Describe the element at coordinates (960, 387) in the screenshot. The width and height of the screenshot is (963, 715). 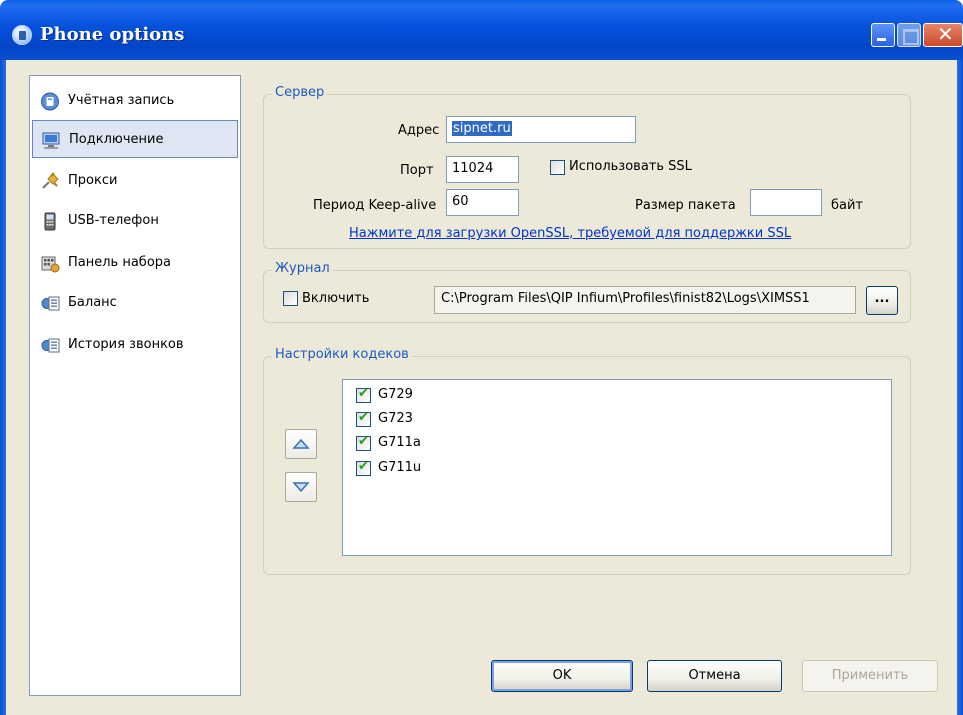
I see `window-border-right` at that location.